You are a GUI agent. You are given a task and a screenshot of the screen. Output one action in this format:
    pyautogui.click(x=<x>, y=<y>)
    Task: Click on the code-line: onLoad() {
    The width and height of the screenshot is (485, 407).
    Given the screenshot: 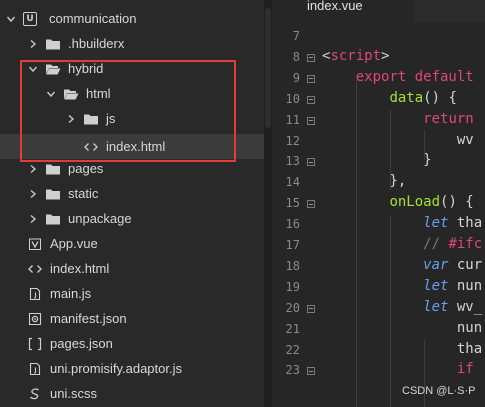 What is the action you would take?
    pyautogui.click(x=431, y=202)
    